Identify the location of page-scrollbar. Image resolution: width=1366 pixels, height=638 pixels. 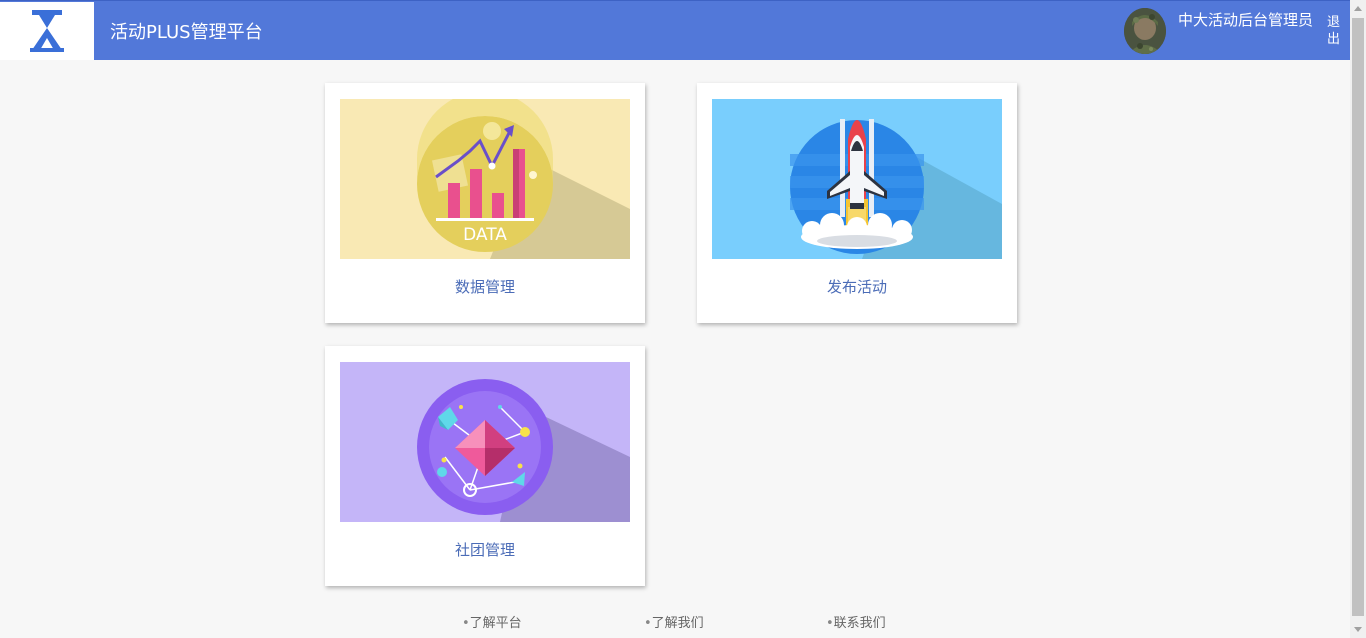
(1358, 319).